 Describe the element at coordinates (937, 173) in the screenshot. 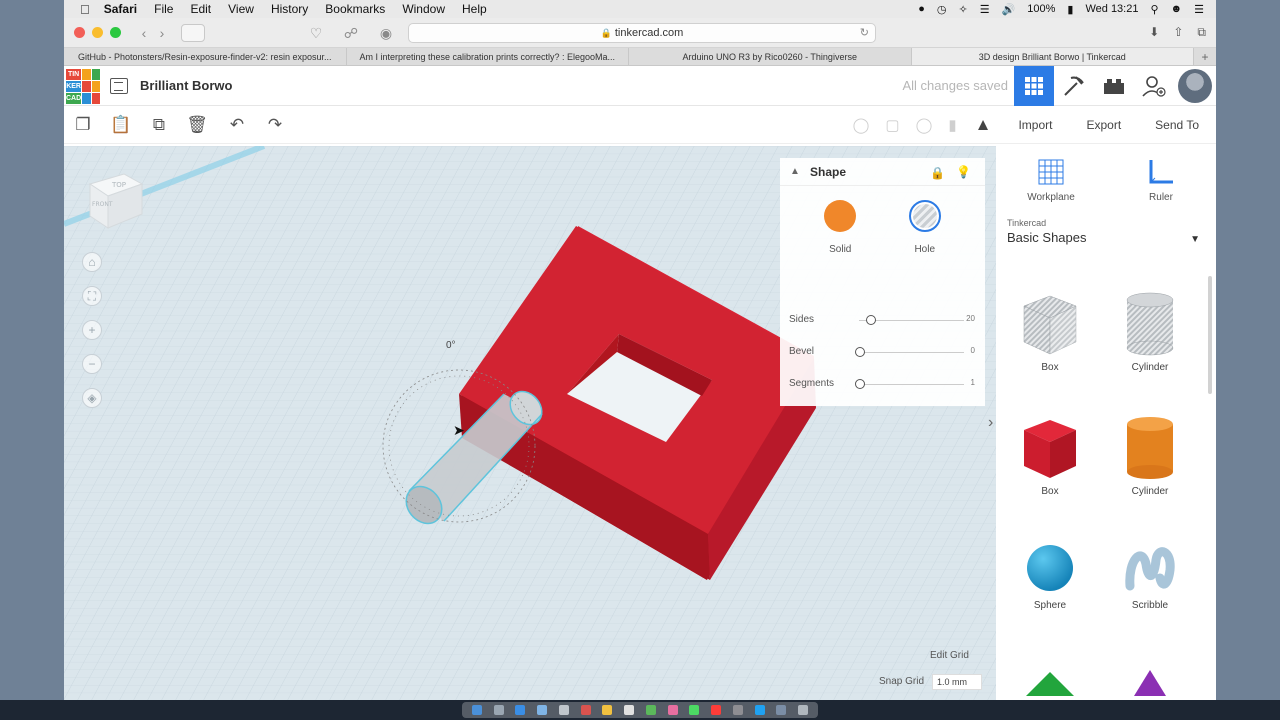

I see `lock-icon: 🔒` at that location.